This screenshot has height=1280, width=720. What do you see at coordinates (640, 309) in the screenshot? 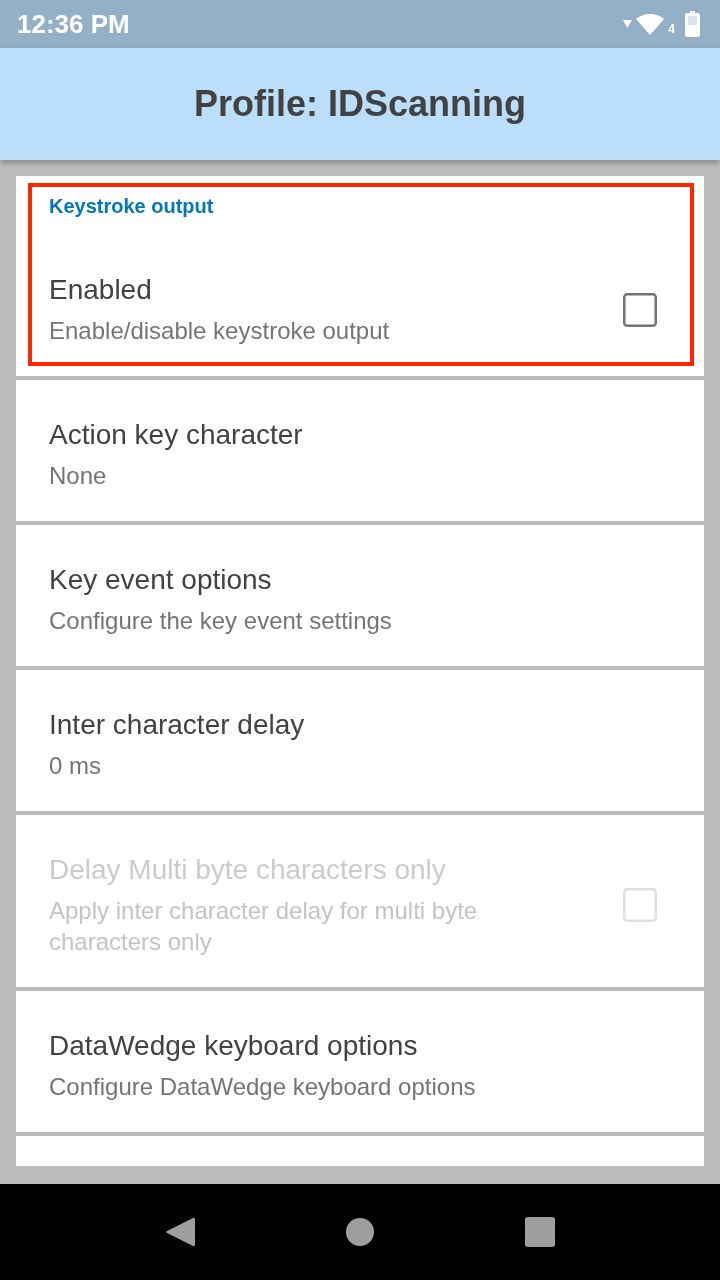
I see `checkbox` at bounding box center [640, 309].